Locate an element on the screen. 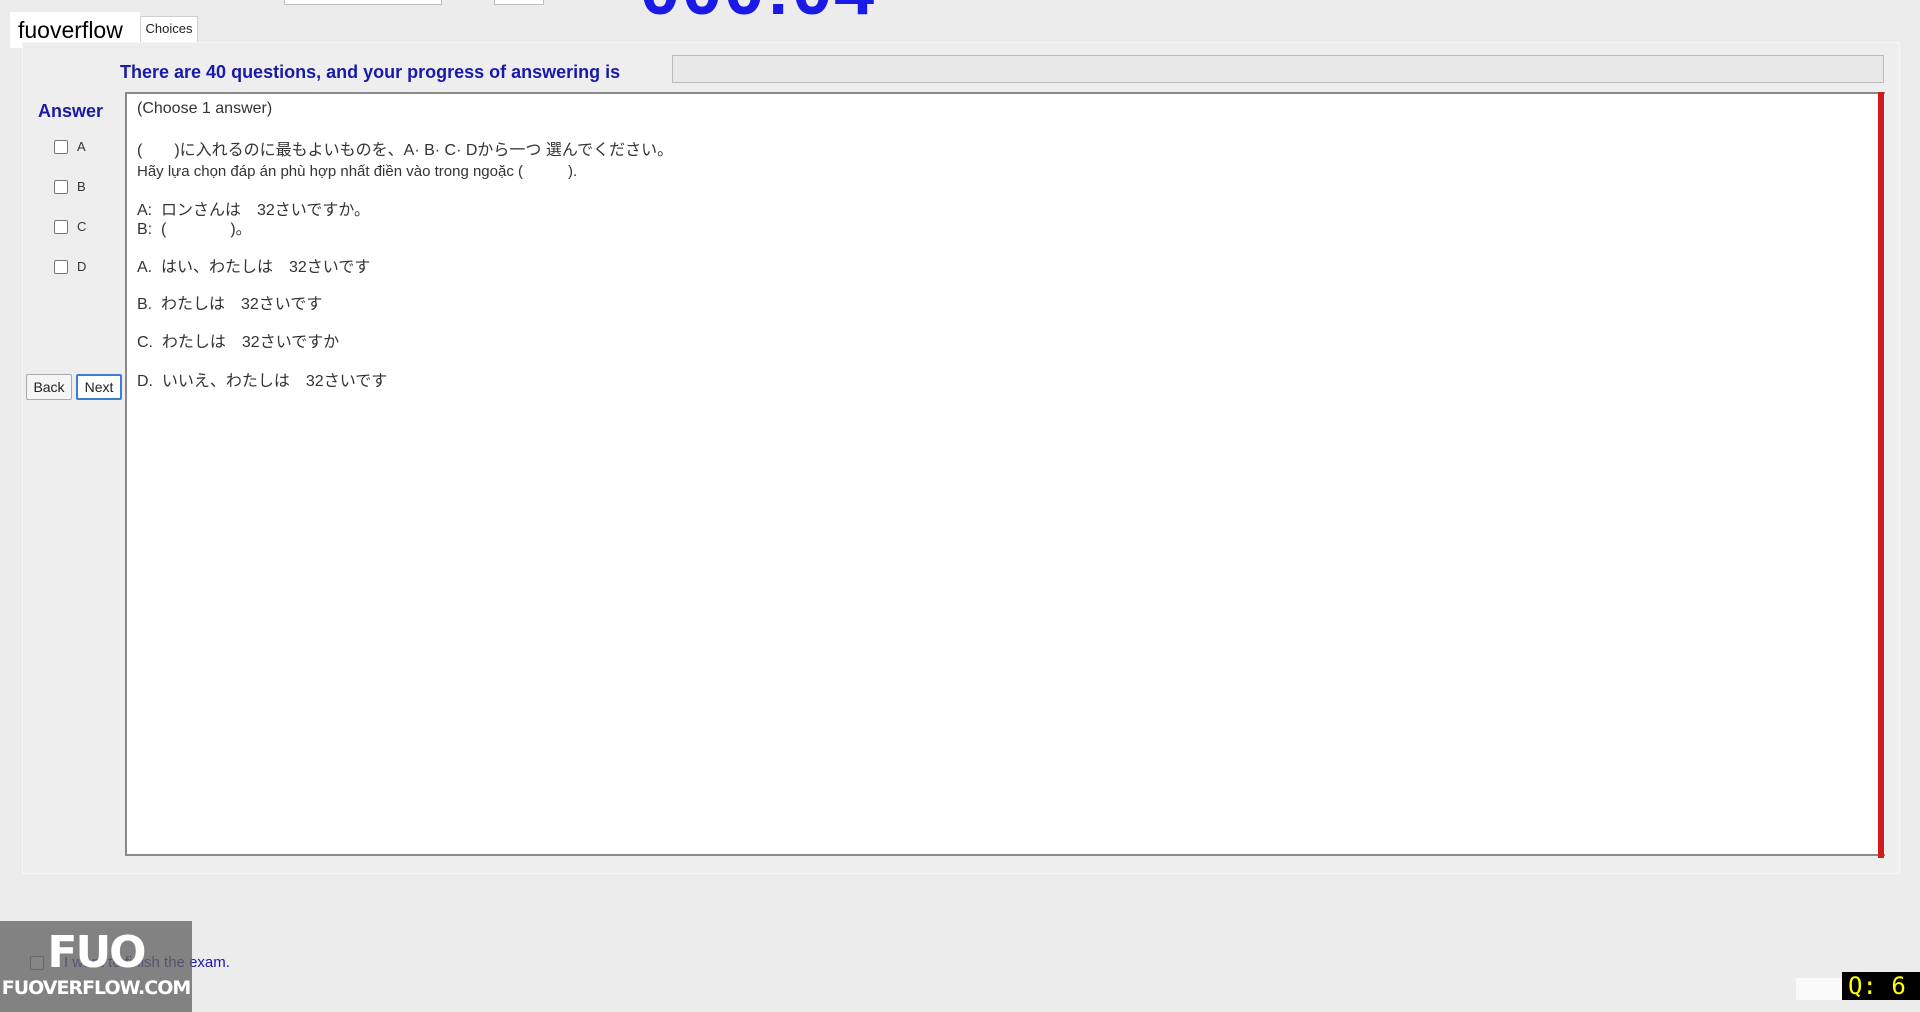 The width and height of the screenshot is (1920, 1012). countdown-timer: 000:04 is located at coordinates (758, 13).